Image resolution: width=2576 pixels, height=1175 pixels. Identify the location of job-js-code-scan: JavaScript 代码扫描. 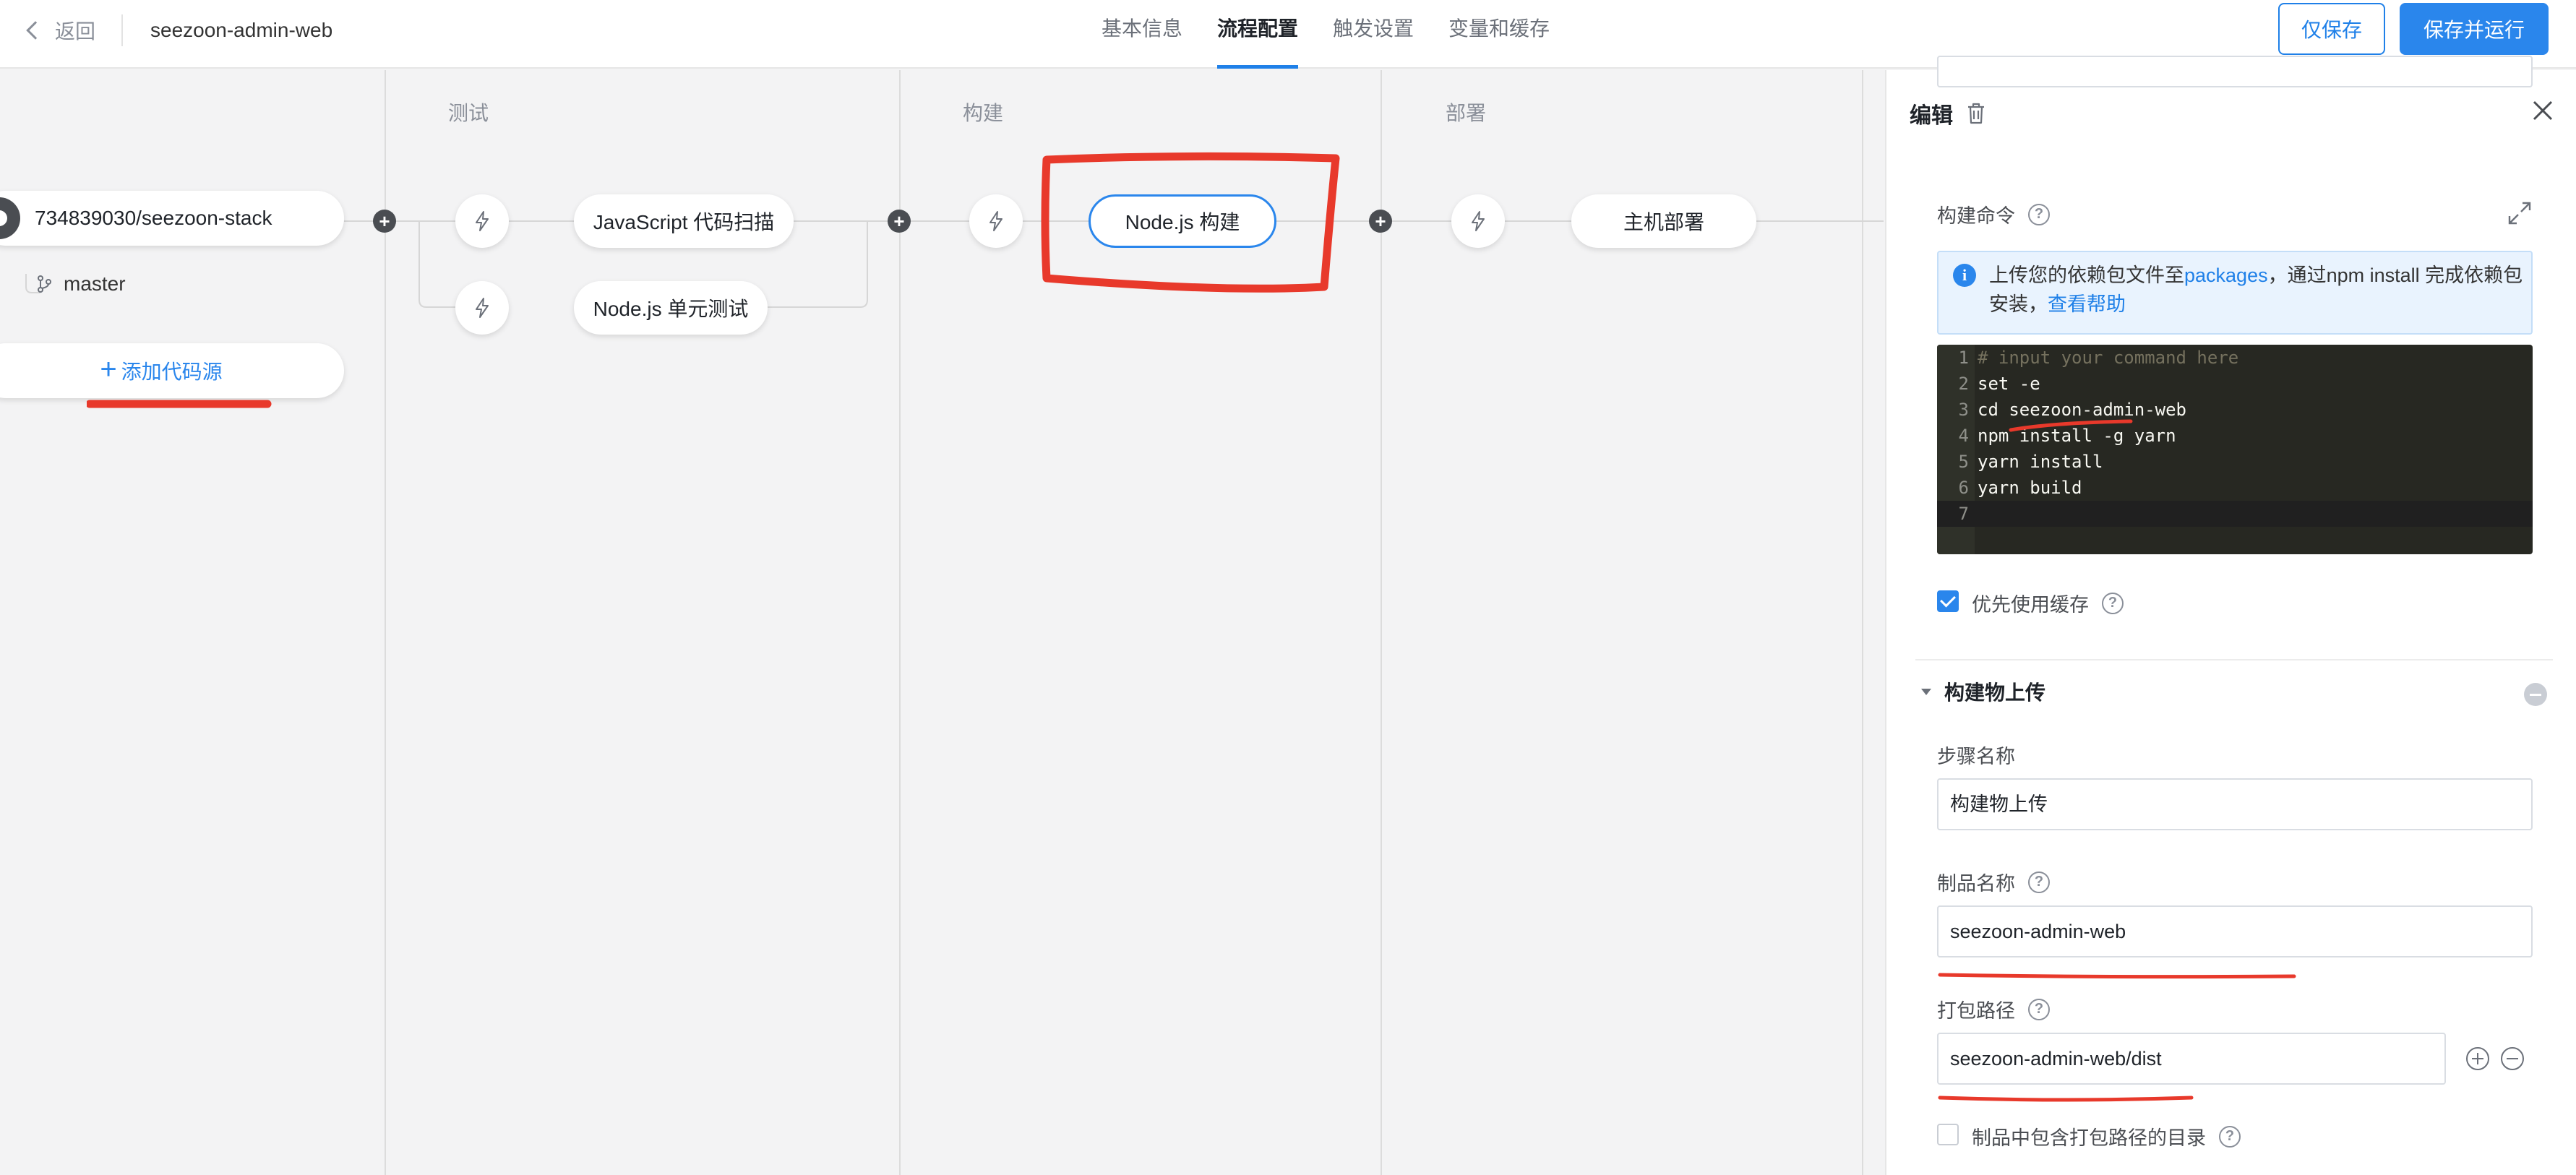
(684, 221).